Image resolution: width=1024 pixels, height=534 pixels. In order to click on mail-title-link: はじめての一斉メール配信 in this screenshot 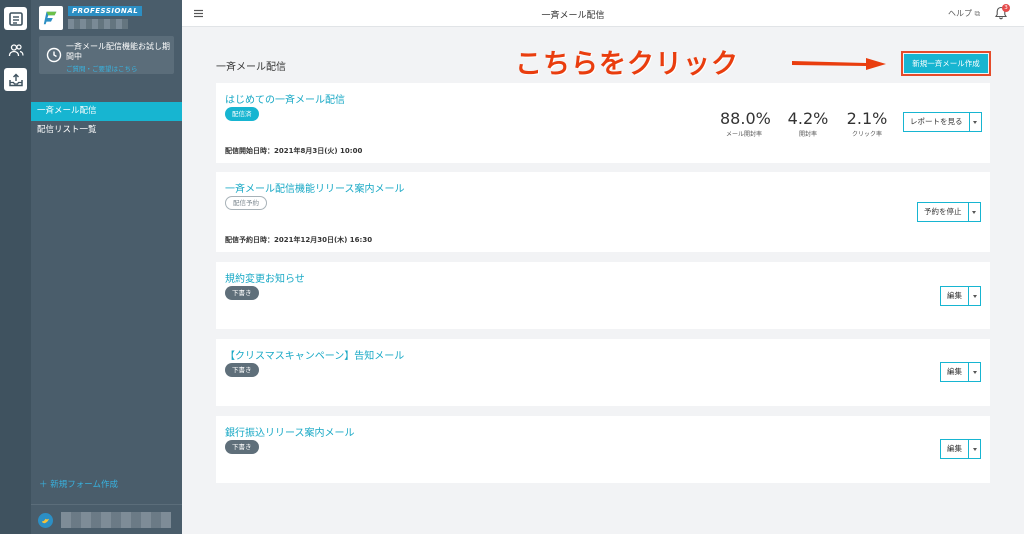, I will do `click(285, 98)`.